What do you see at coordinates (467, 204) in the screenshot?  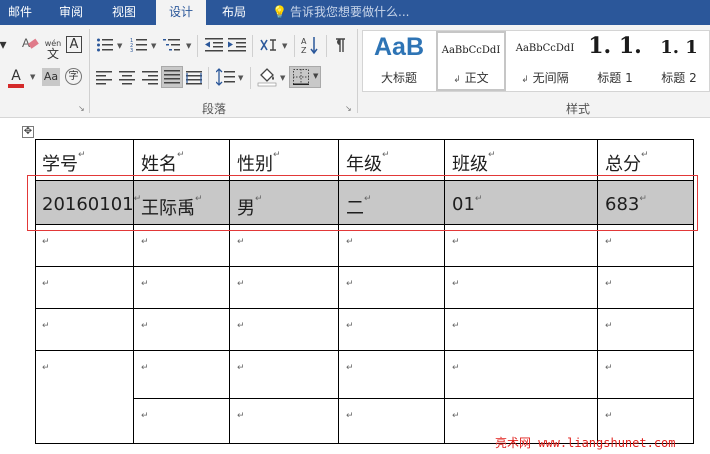 I see `table-cell: 01 ↵` at bounding box center [467, 204].